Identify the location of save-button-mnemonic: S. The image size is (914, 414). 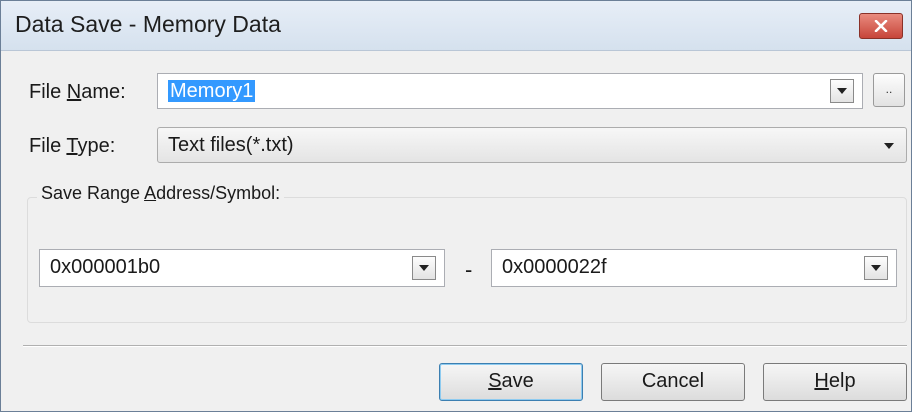
(495, 381).